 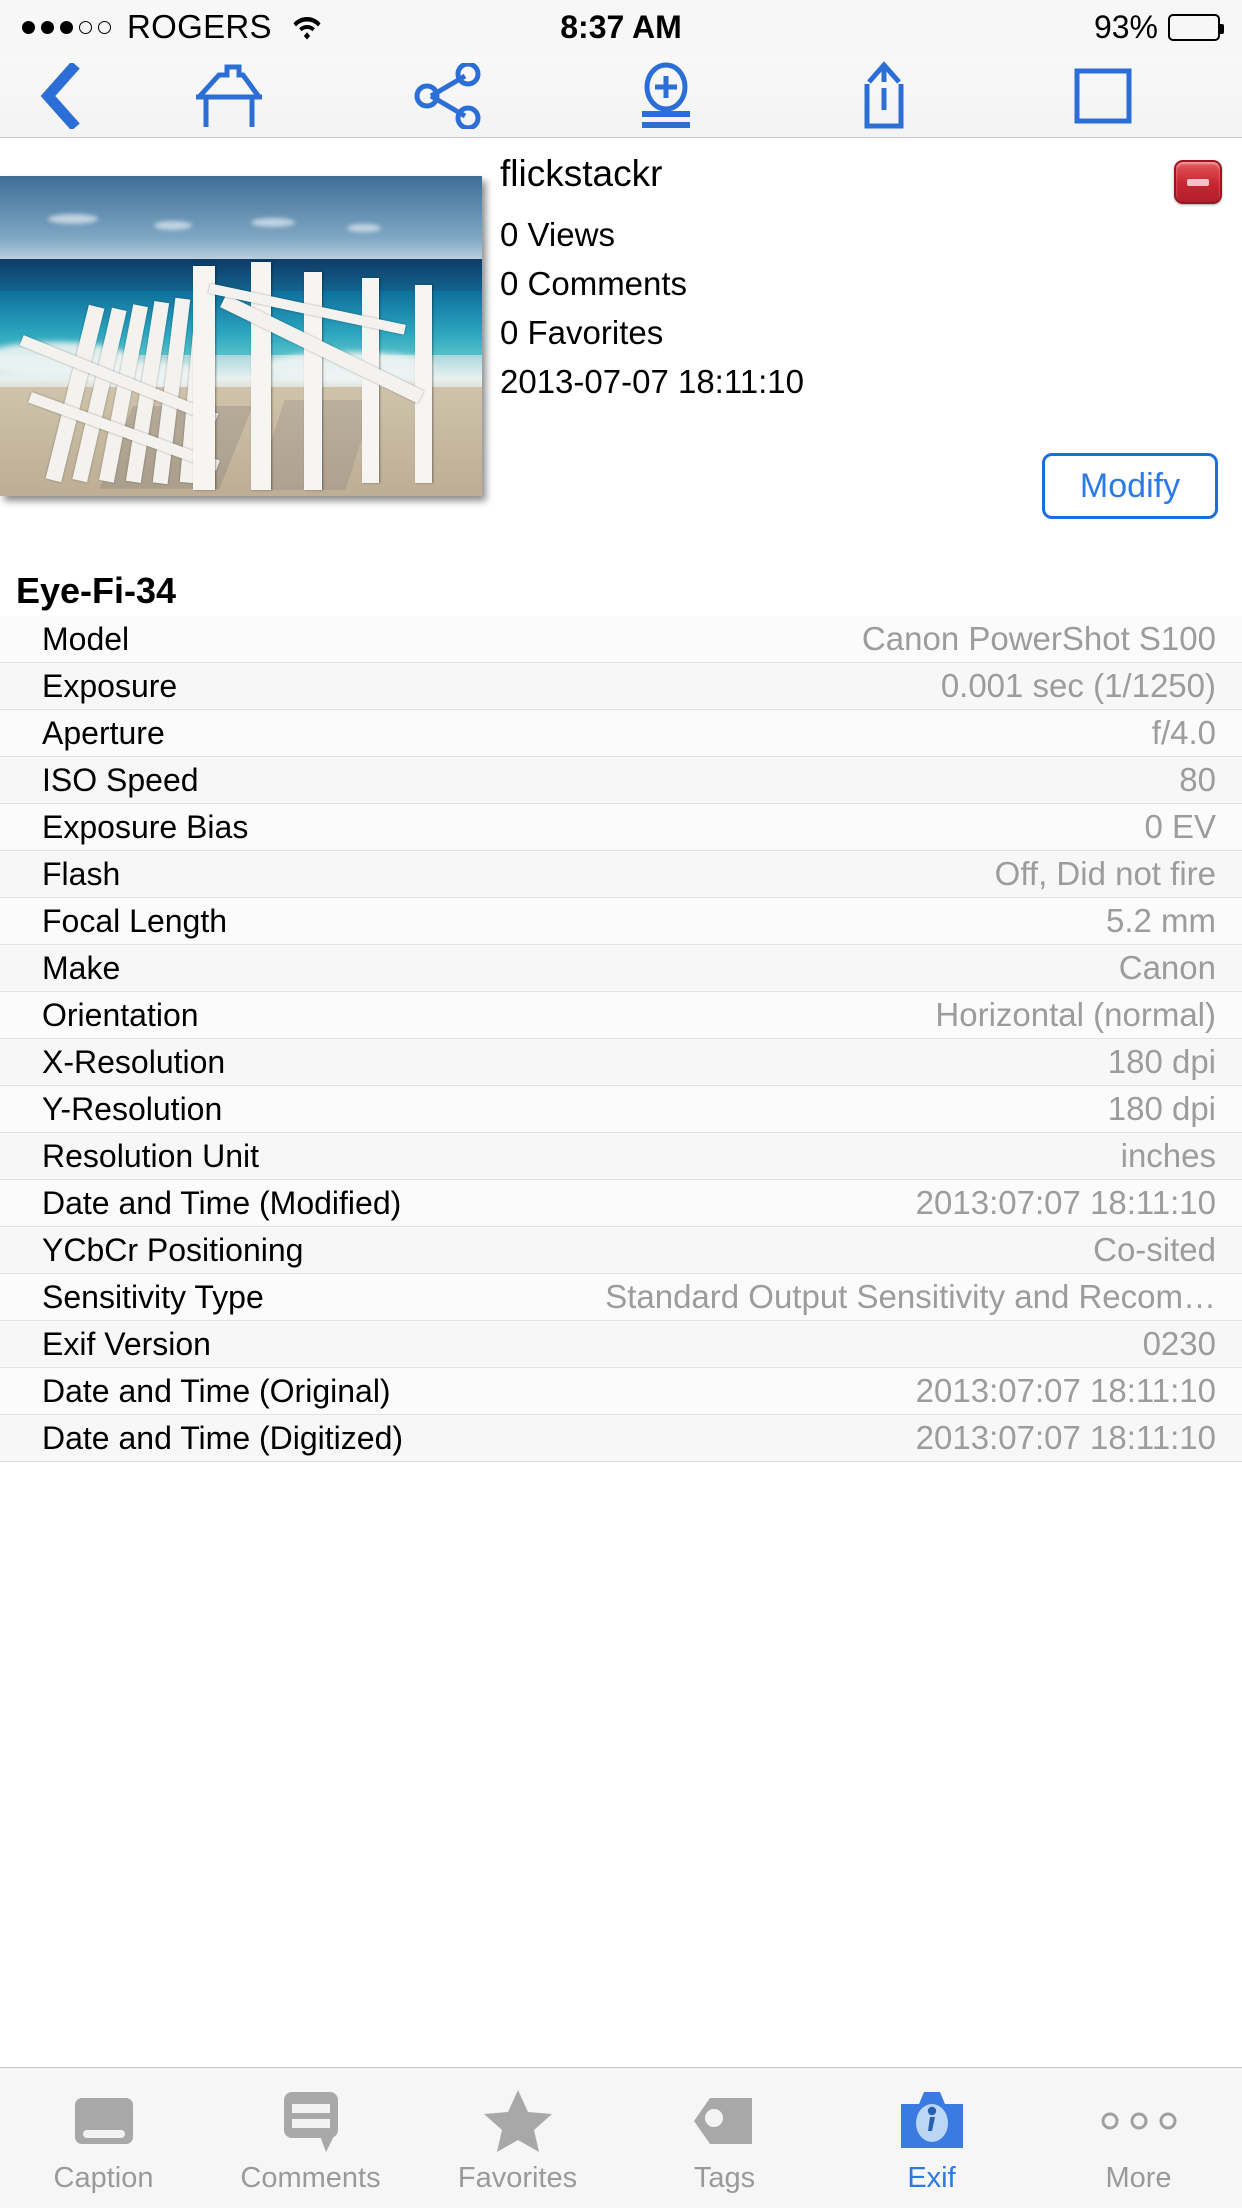 I want to click on home-button, so click(x=229, y=96).